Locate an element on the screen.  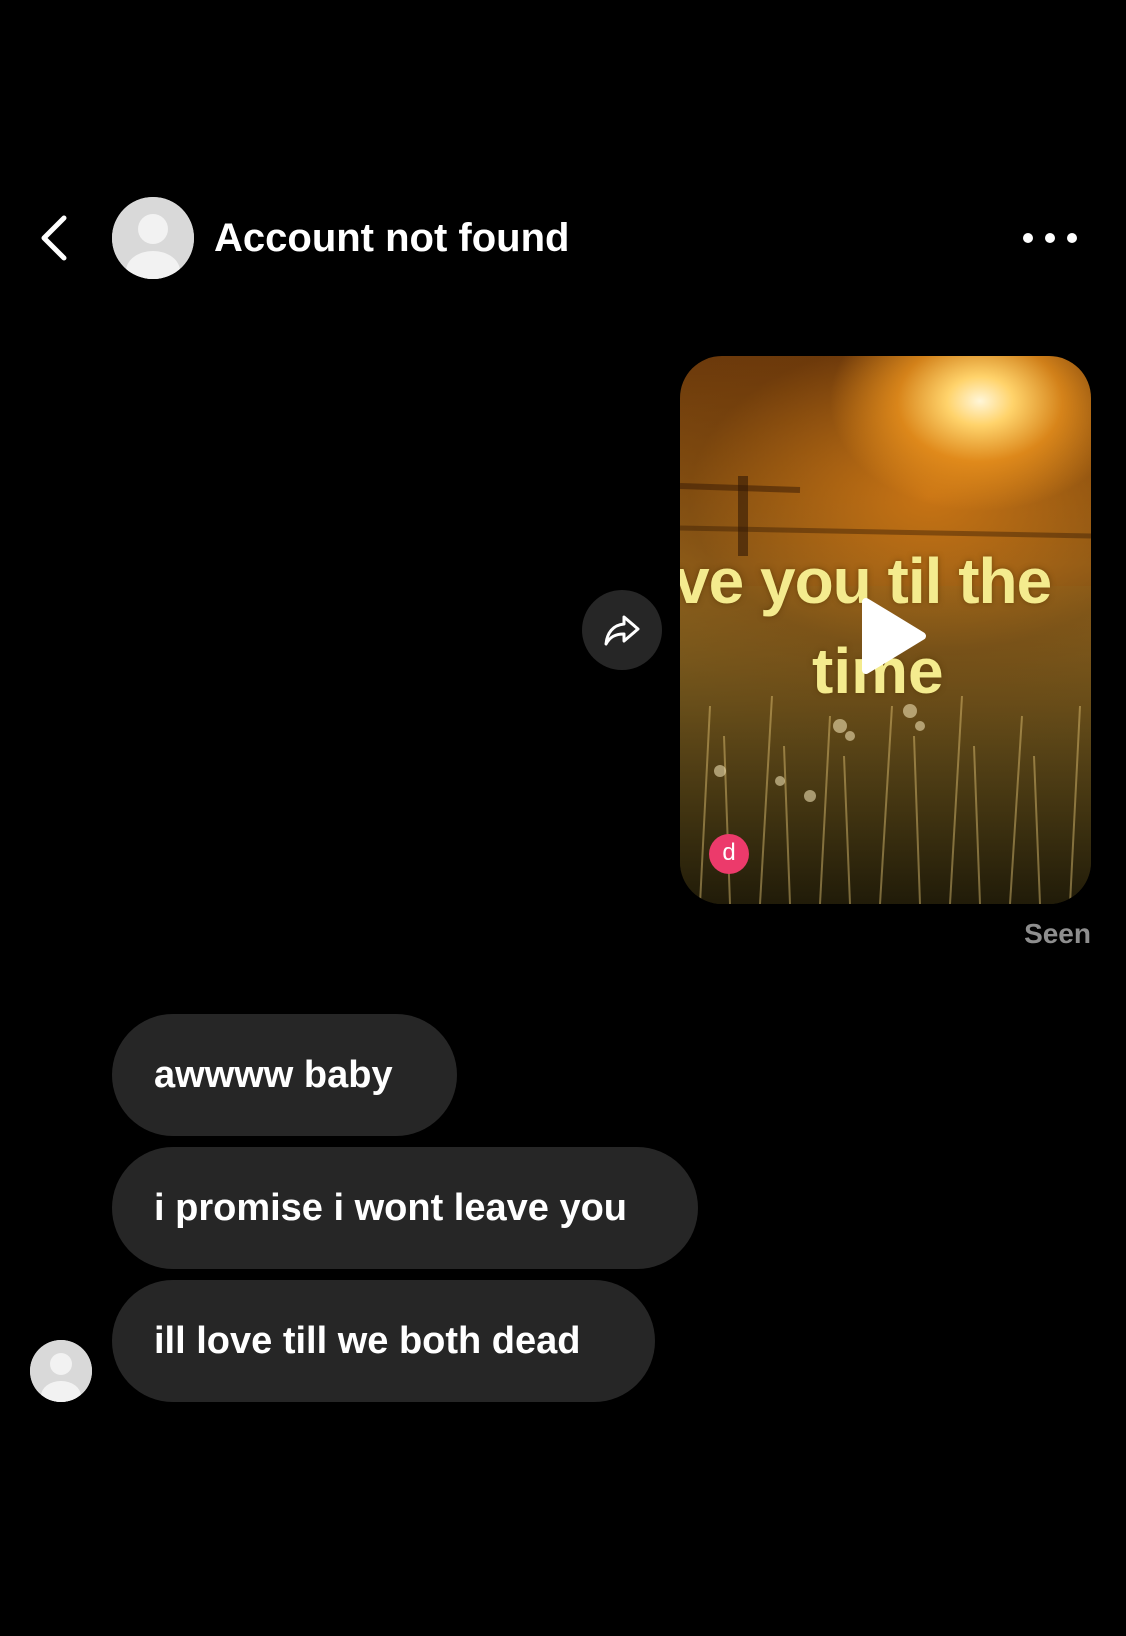
more-options-button is located at coordinates (1050, 238).